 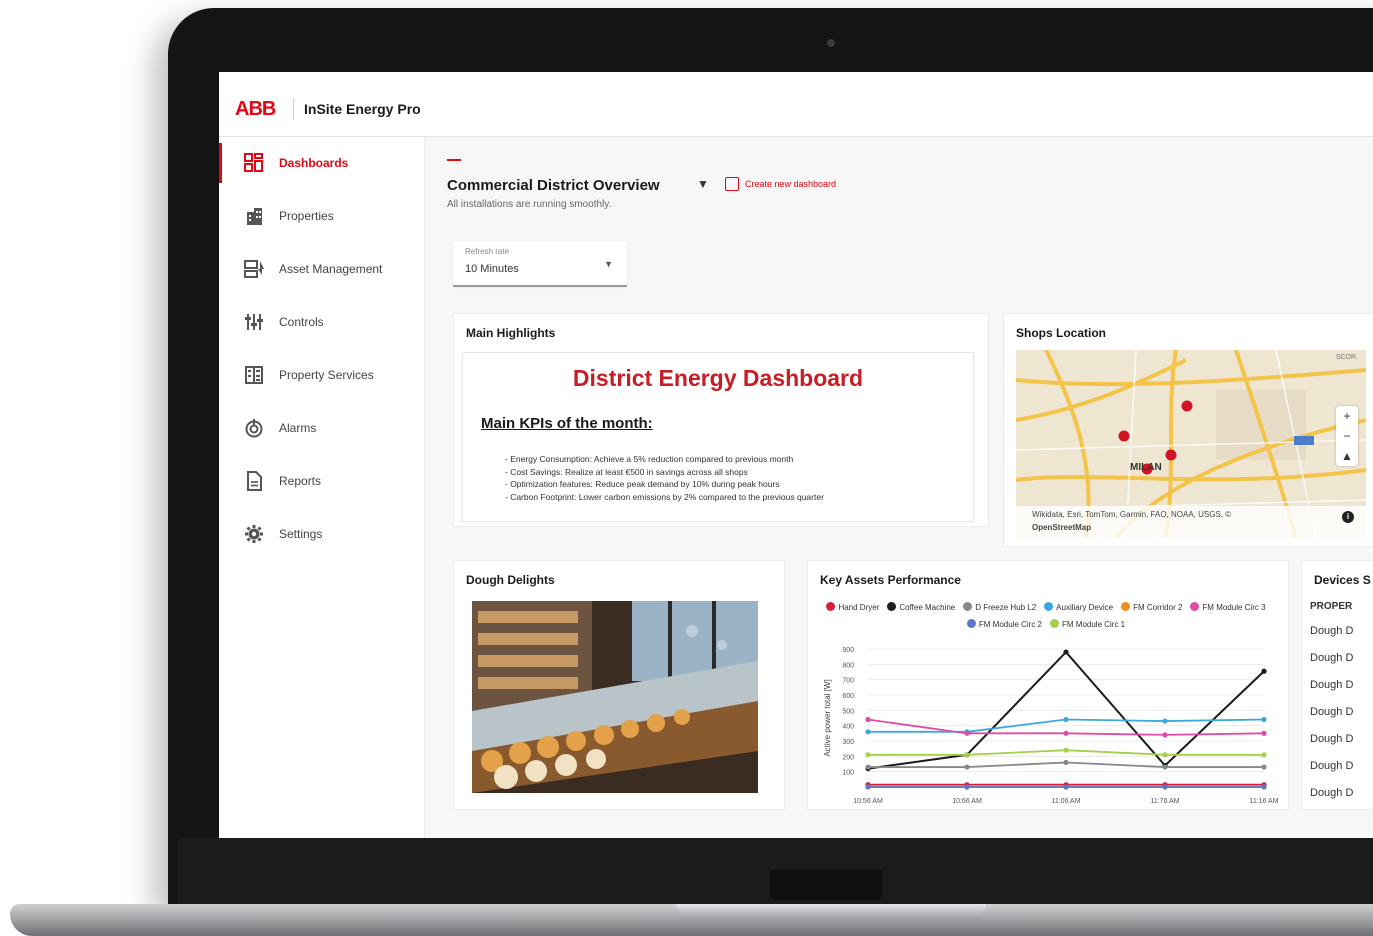 I want to click on y-tick-label: 400, so click(x=848, y=727).